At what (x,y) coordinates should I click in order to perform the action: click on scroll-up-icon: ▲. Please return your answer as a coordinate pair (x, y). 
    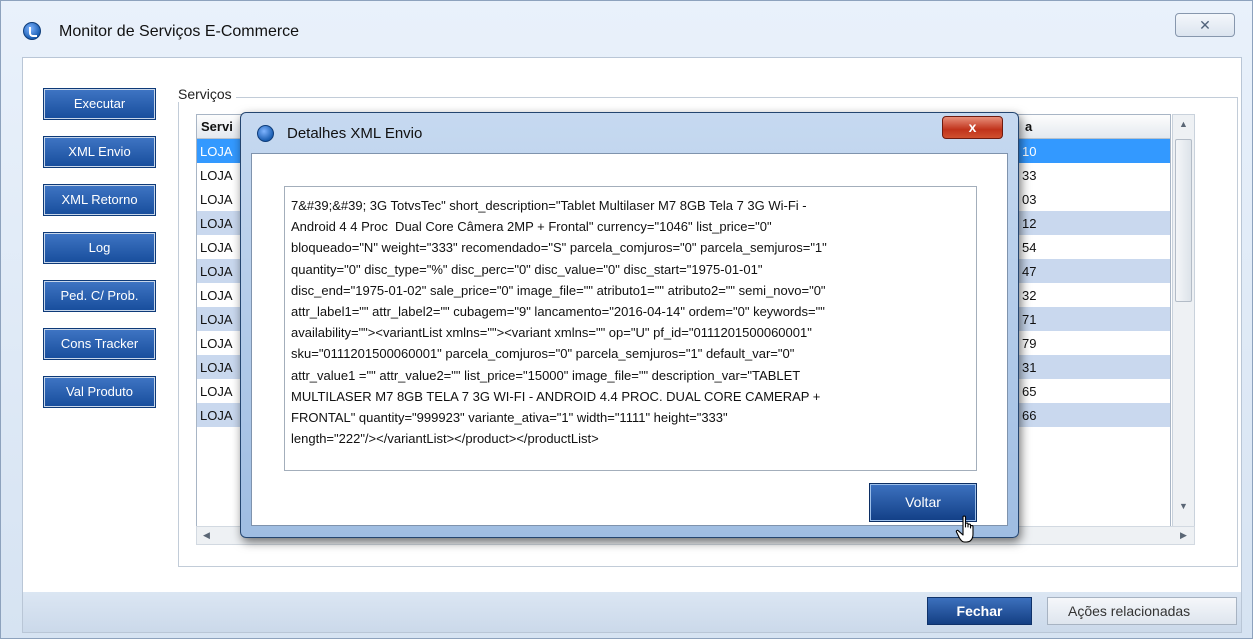
    Looking at the image, I should click on (1183, 124).